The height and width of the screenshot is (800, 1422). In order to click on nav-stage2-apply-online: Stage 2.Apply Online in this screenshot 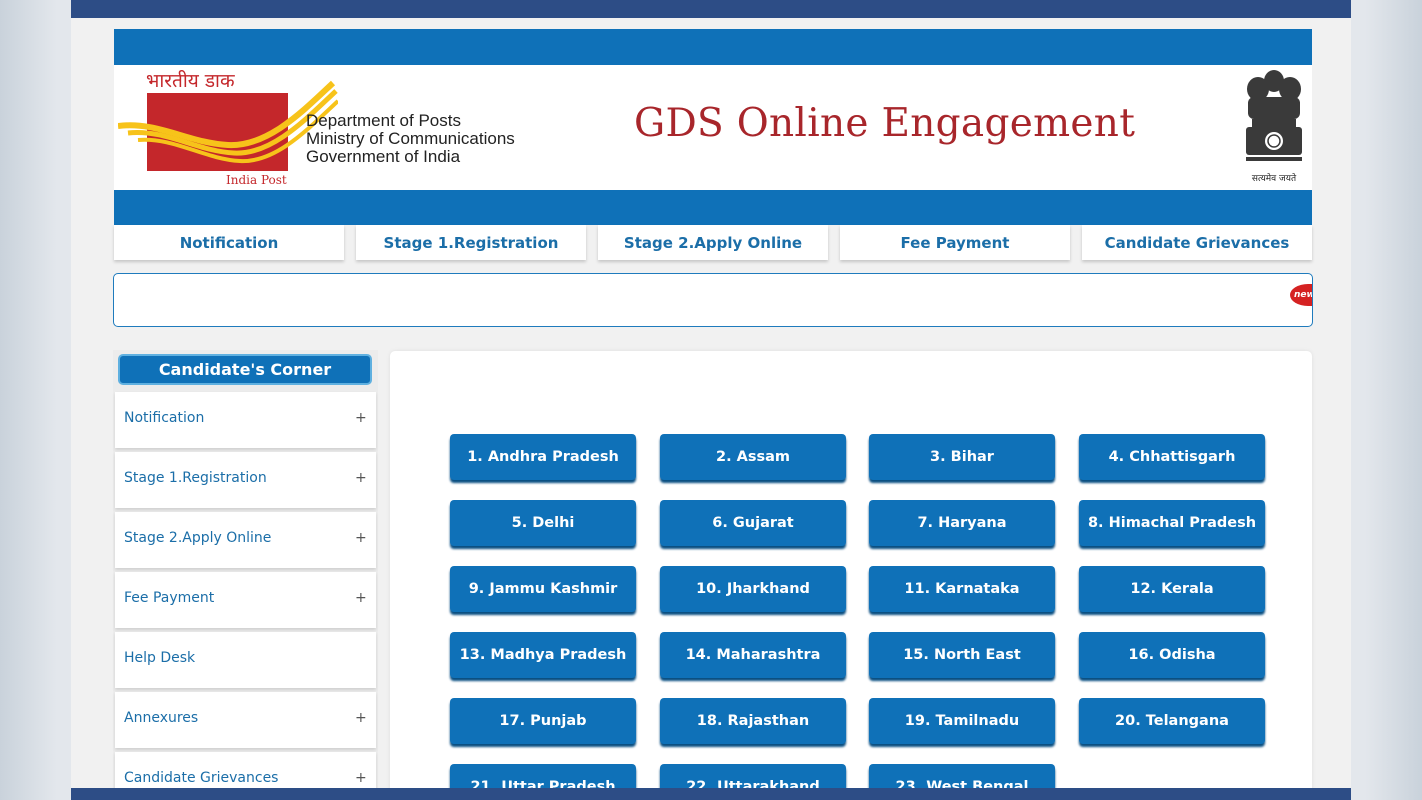, I will do `click(713, 242)`.